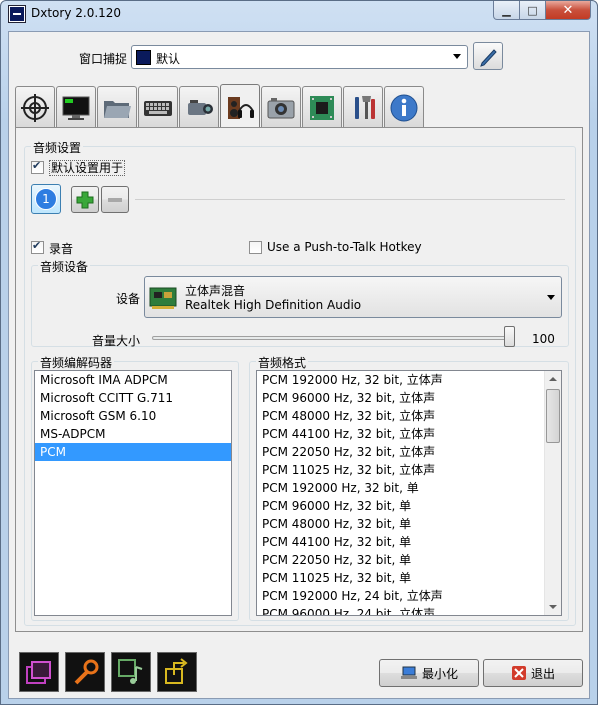 The width and height of the screenshot is (598, 705). I want to click on capture-label: 窗口捕捉, so click(103, 59).